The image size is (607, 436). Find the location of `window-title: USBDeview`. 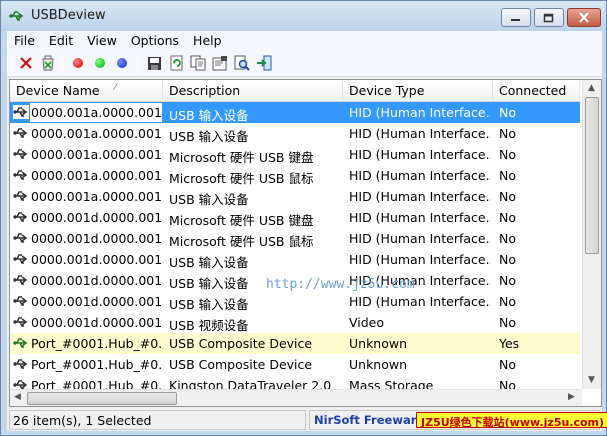

window-title: USBDeview is located at coordinates (68, 15).